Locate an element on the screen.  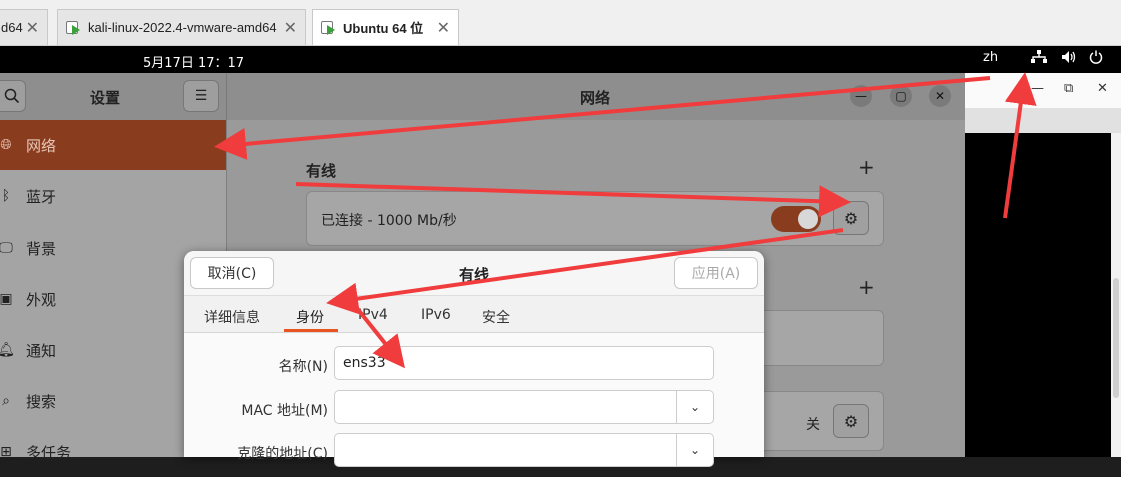
wired-status: 已连接 - 1000 Mb/秒 is located at coordinates (389, 221).